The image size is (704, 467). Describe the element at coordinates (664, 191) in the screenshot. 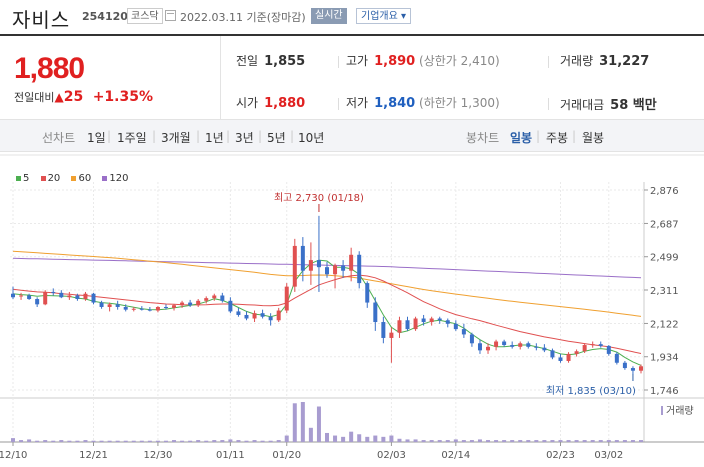

I see `y-tick-label: 2,876` at that location.